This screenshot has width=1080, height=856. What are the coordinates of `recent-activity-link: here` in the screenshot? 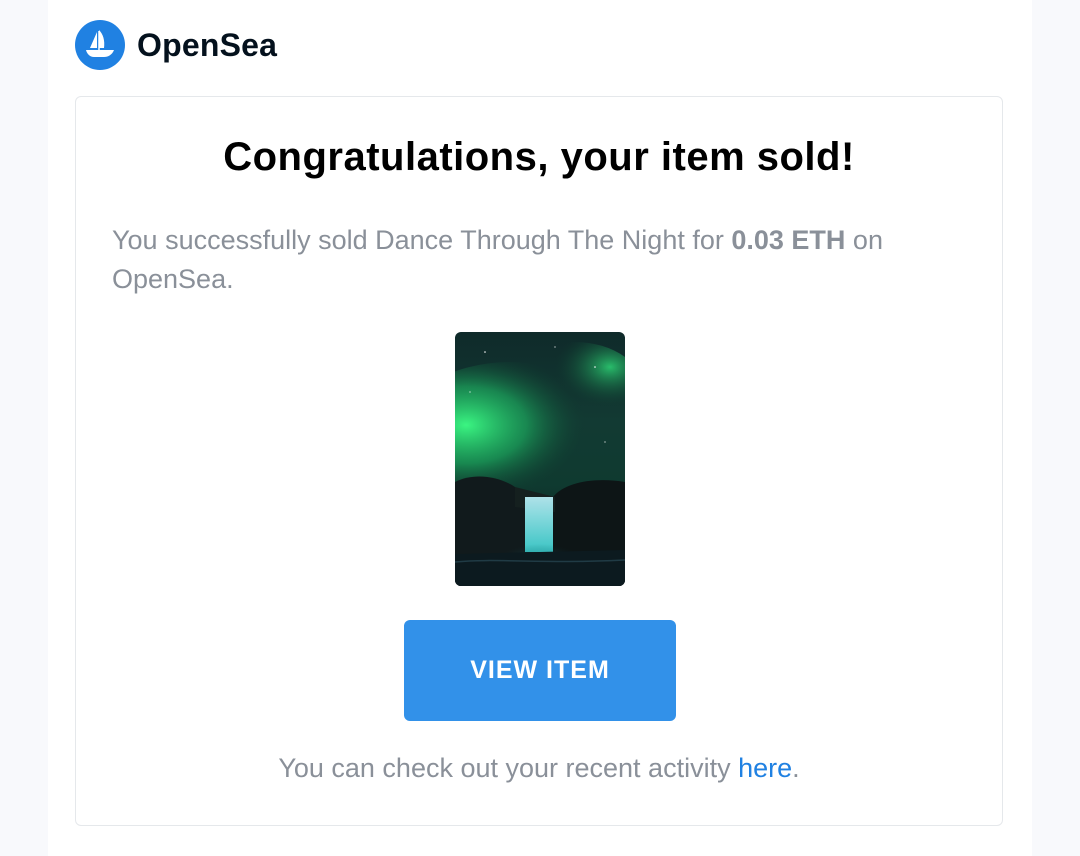 It's located at (765, 768).